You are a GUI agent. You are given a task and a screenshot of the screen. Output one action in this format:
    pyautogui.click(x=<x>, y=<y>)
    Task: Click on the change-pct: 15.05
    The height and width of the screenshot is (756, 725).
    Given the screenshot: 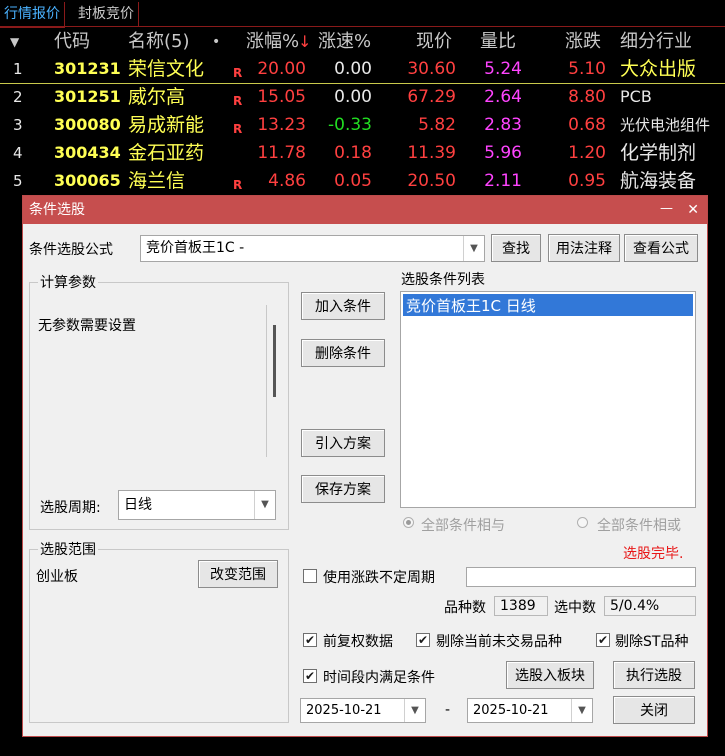 What is the action you would take?
    pyautogui.click(x=281, y=97)
    